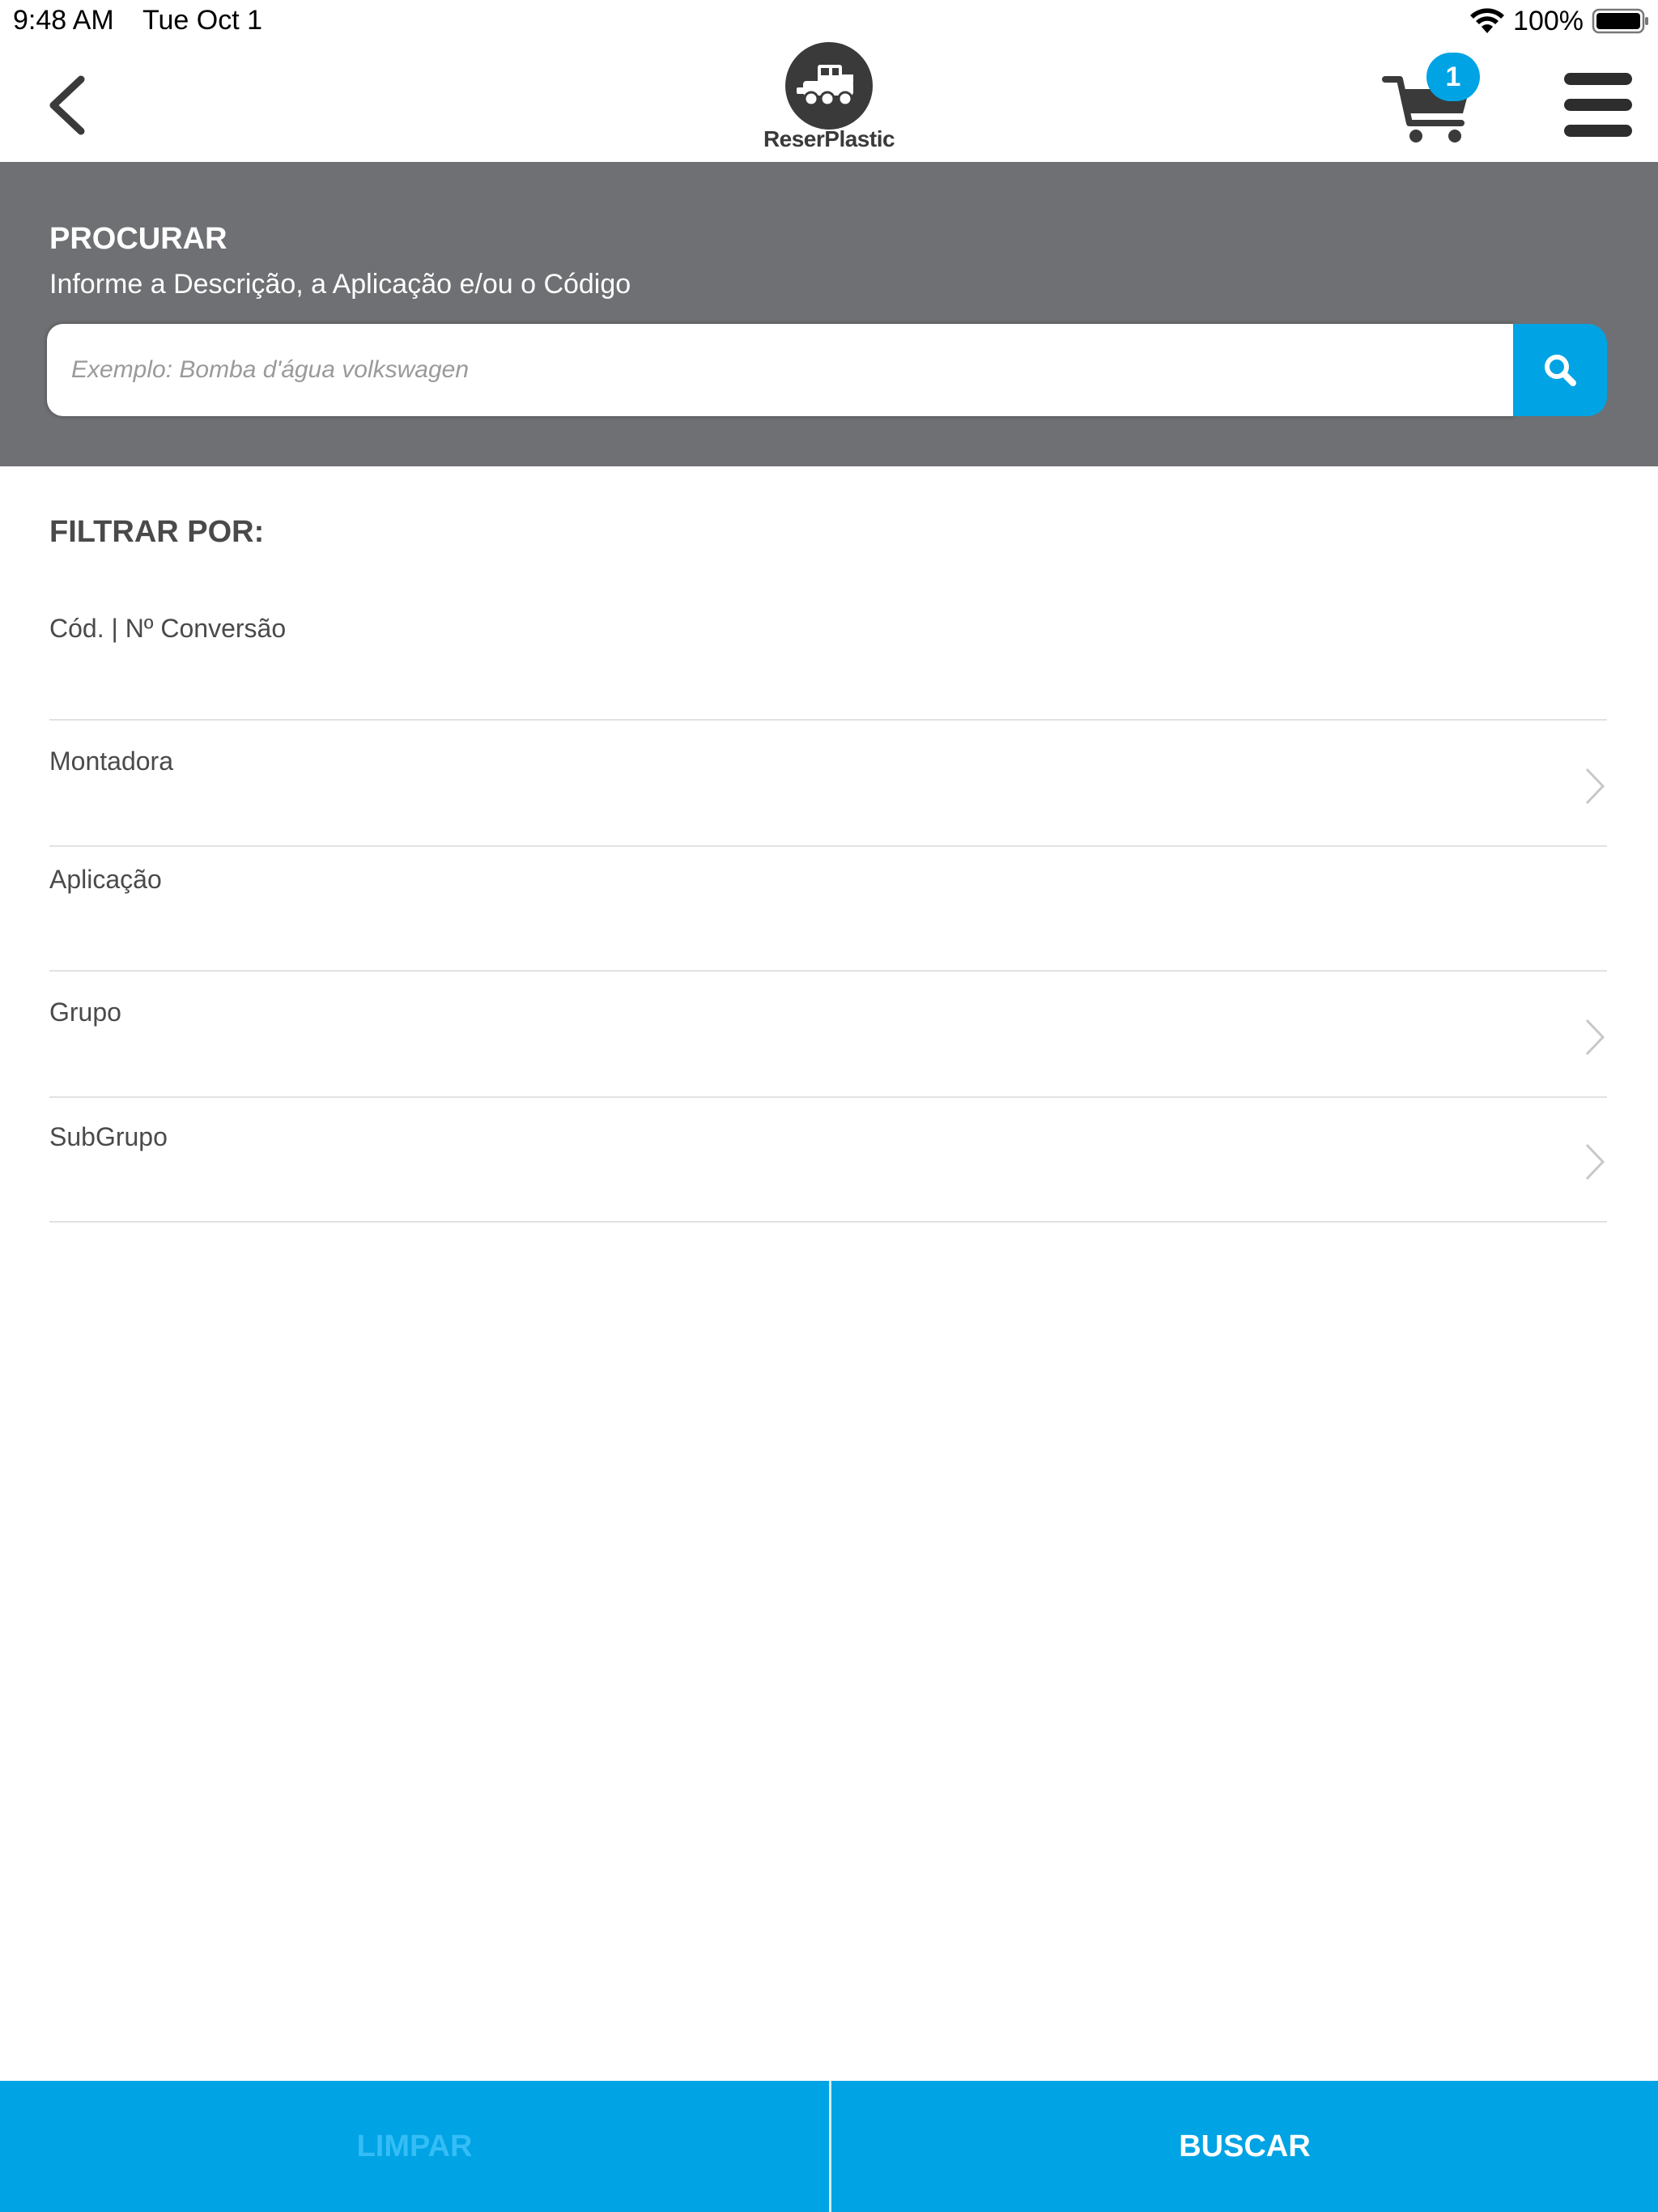 This screenshot has width=1658, height=2212. Describe the element at coordinates (157, 532) in the screenshot. I see `filter-heading: FILTRAR POR:` at that location.